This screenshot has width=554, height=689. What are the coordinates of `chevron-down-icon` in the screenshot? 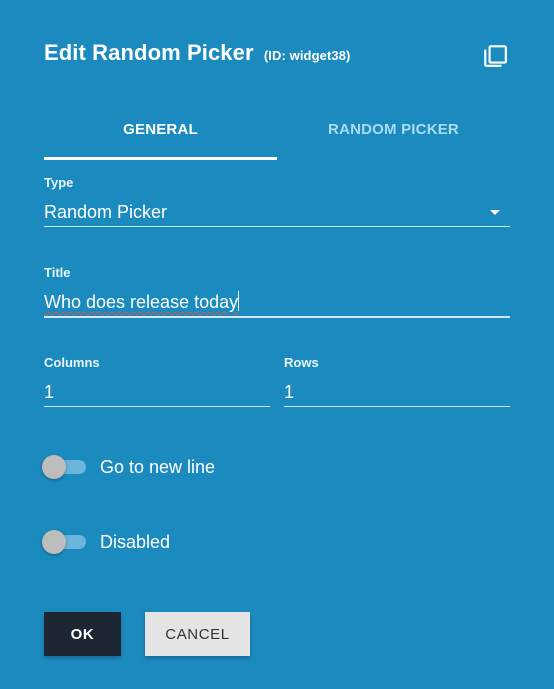 It's located at (495, 212).